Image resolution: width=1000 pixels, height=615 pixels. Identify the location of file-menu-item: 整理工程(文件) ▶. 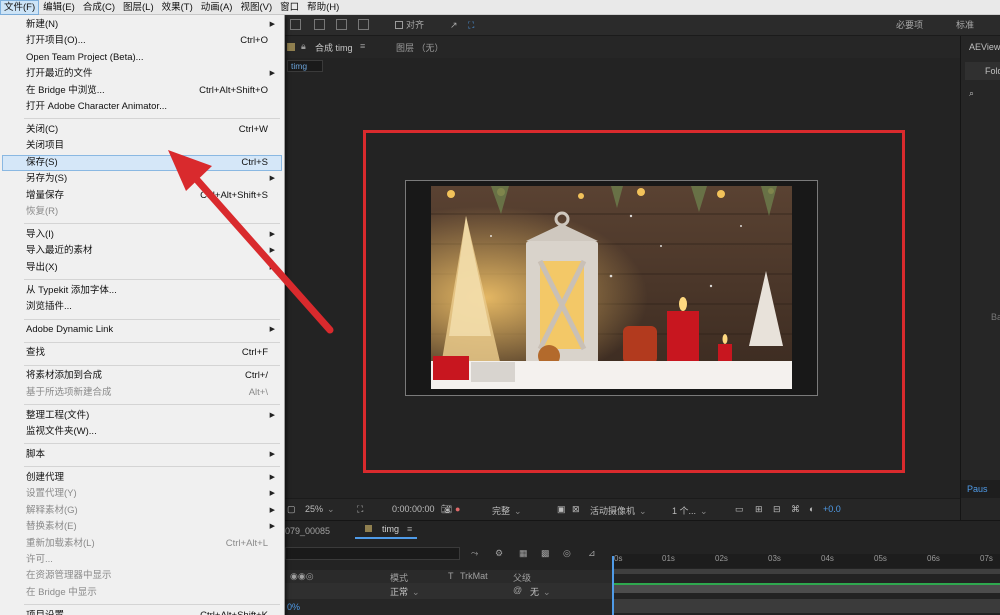
(142, 416).